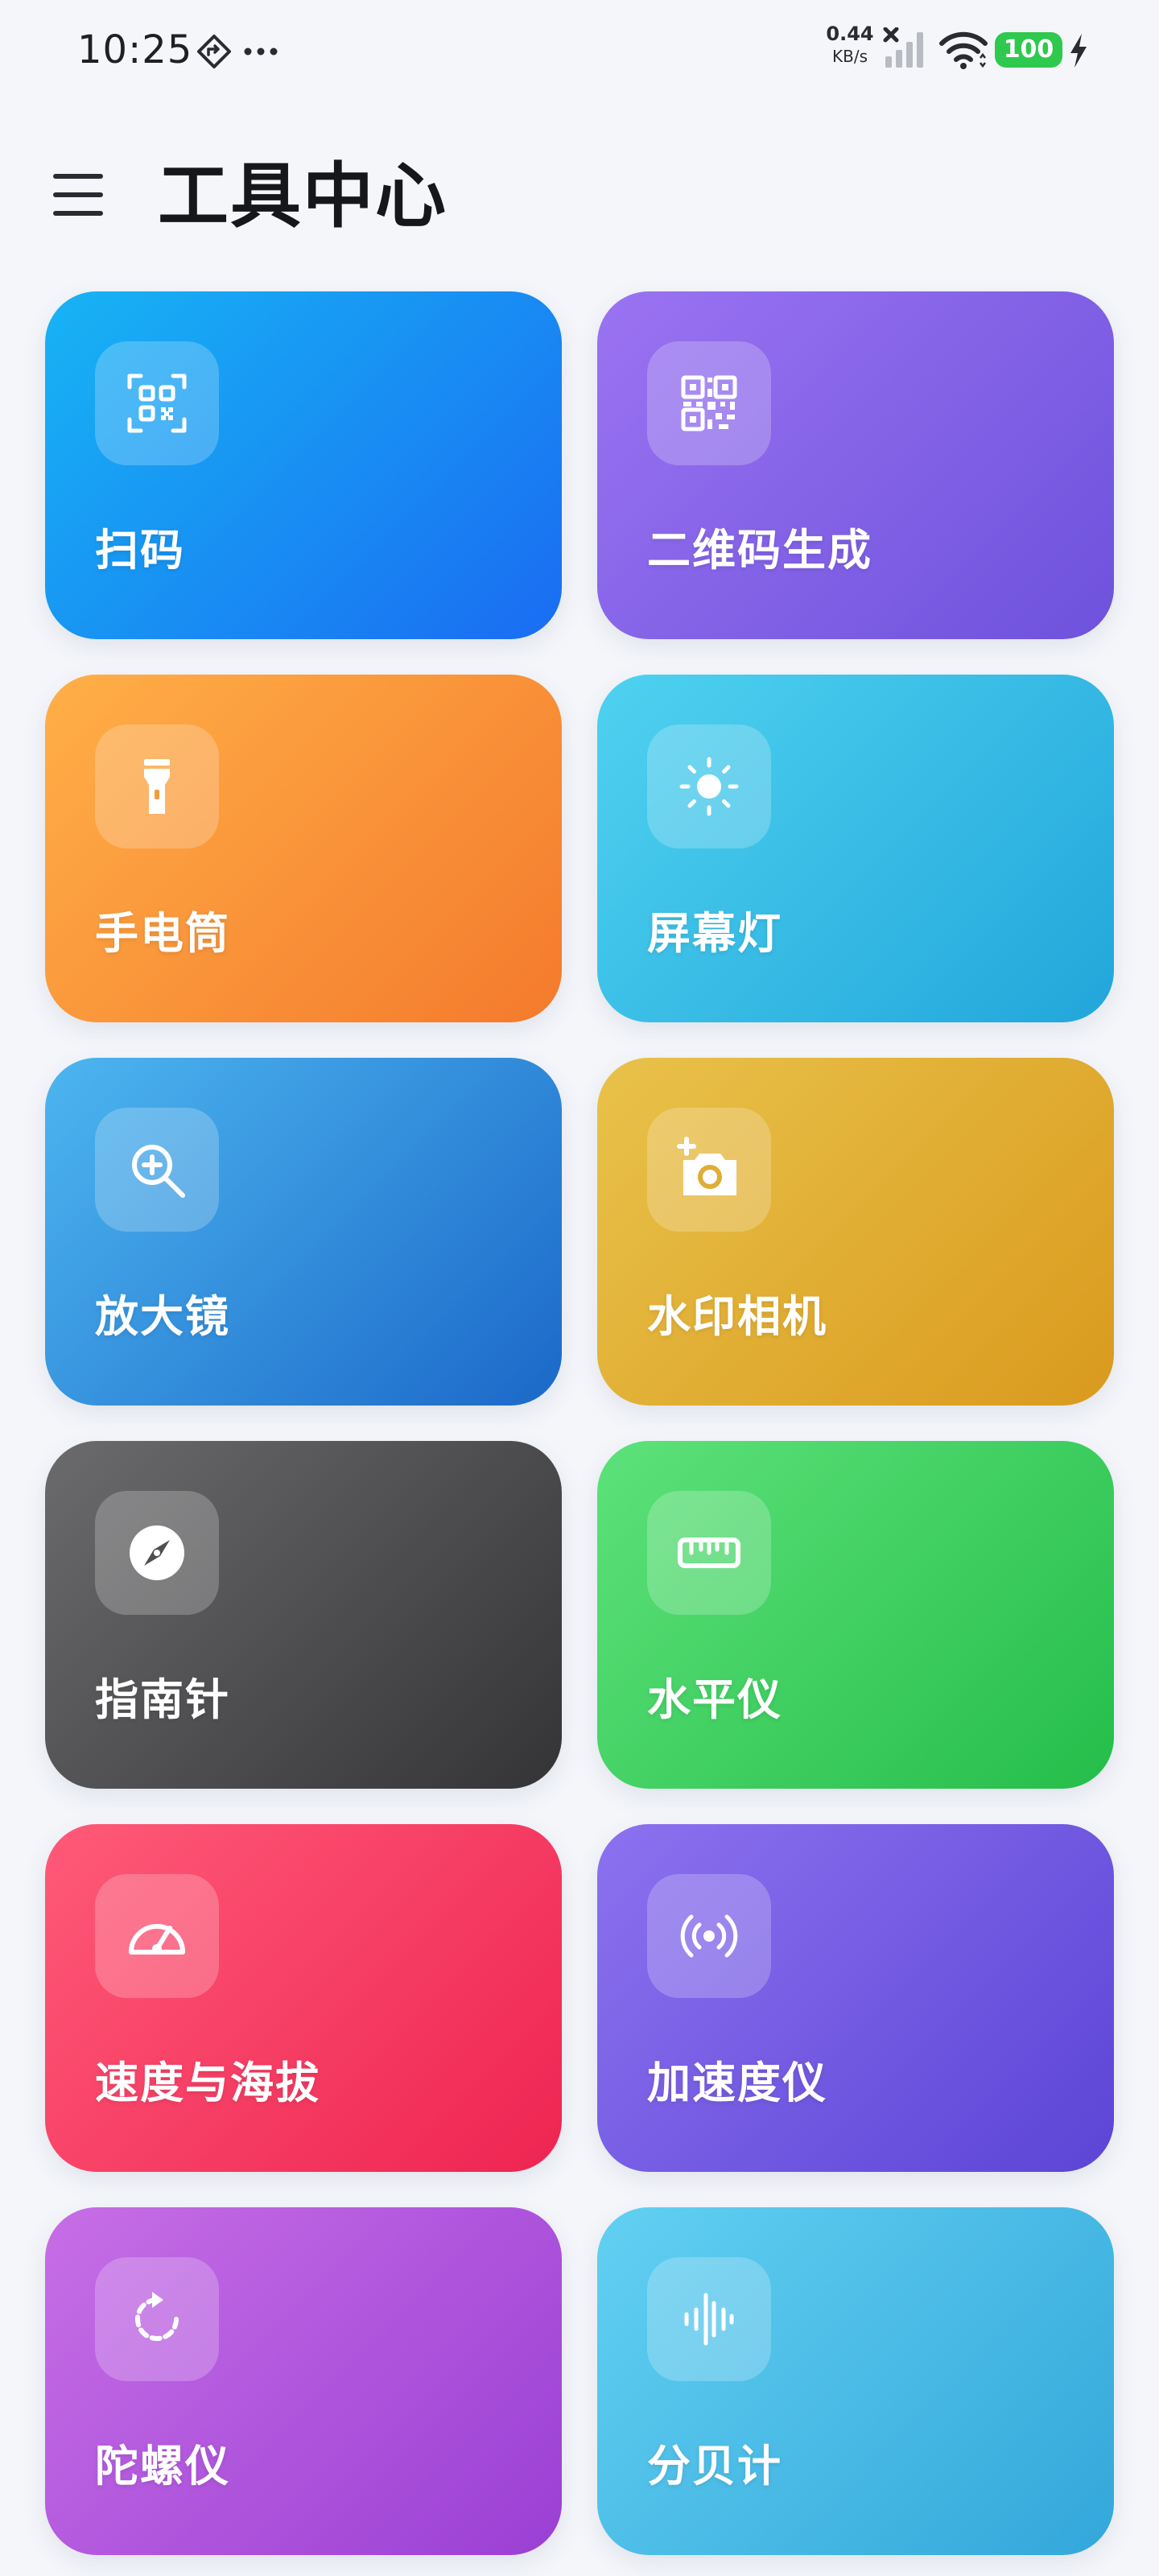  What do you see at coordinates (855, 1232) in the screenshot?
I see `tool-card-watermark-camera: 水印相机` at bounding box center [855, 1232].